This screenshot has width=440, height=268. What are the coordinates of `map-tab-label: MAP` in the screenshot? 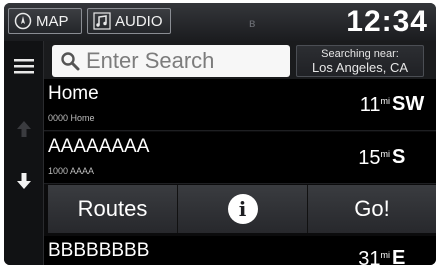 It's located at (52, 21).